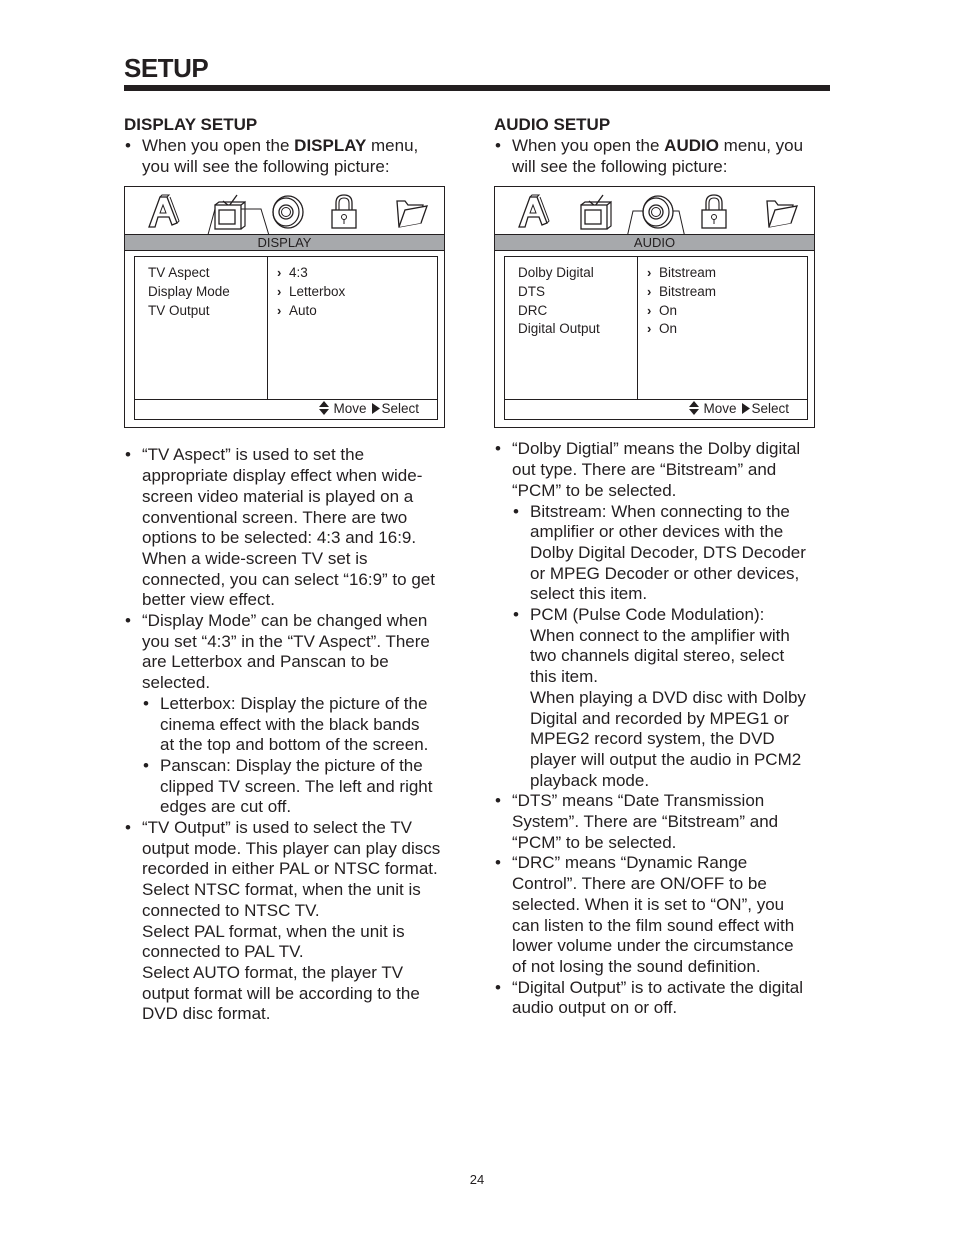  Describe the element at coordinates (357, 311) in the screenshot. I see `osd-value-tv-output: › Auto` at that location.